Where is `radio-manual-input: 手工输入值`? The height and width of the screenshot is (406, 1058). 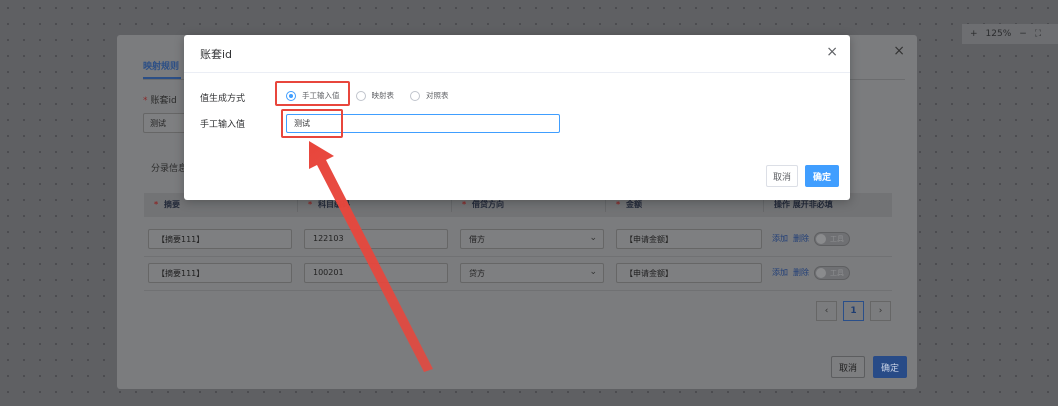 radio-manual-input: 手工输入值 is located at coordinates (313, 95).